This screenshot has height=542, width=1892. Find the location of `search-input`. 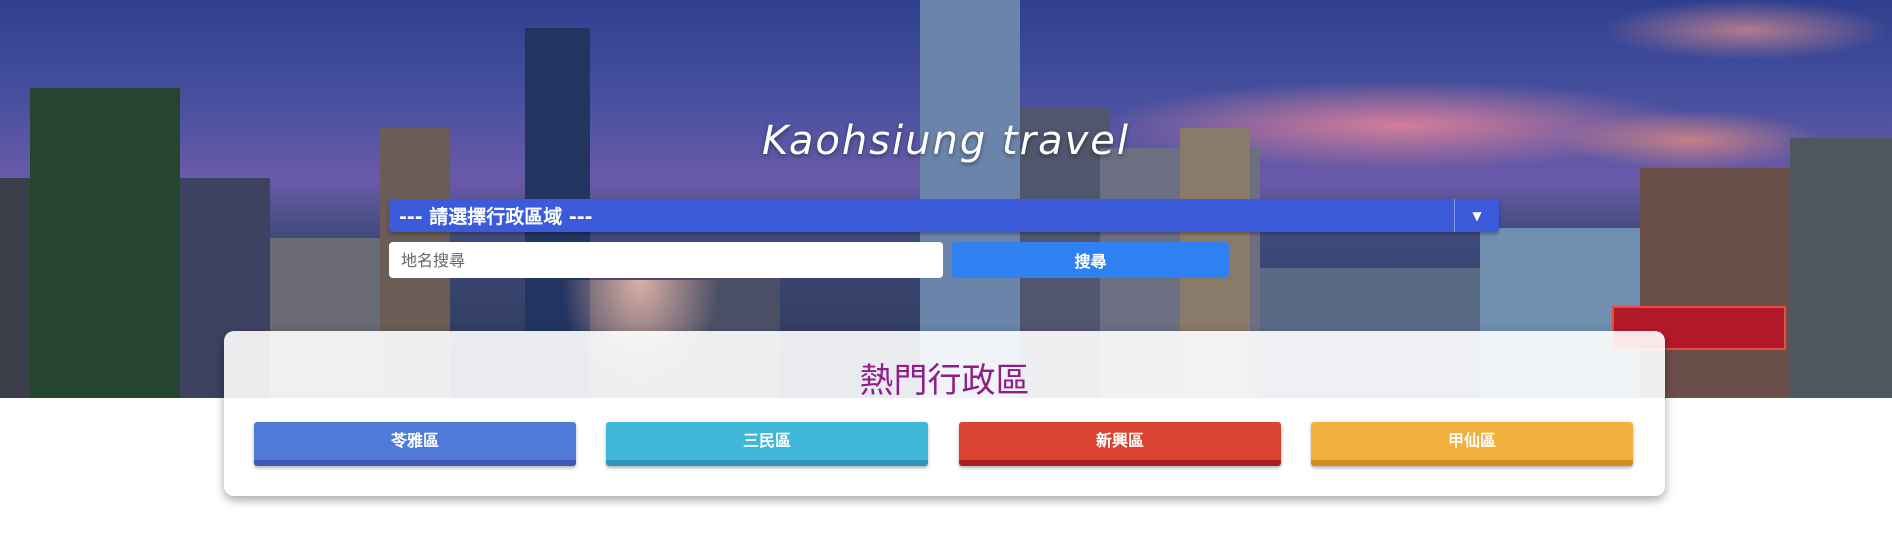

search-input is located at coordinates (666, 260).